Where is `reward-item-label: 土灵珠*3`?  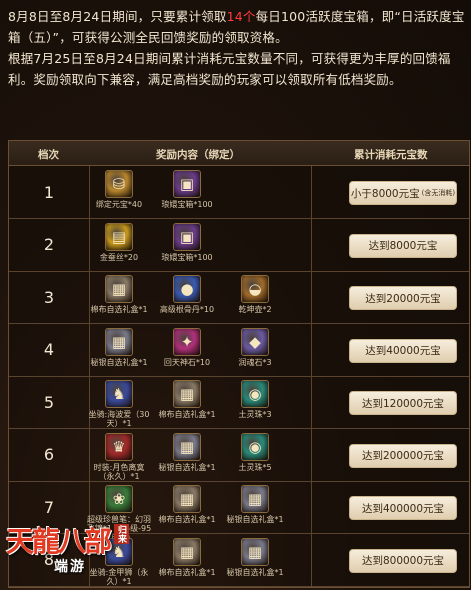
reward-item-label: 土灵珠*3 is located at coordinates (255, 414).